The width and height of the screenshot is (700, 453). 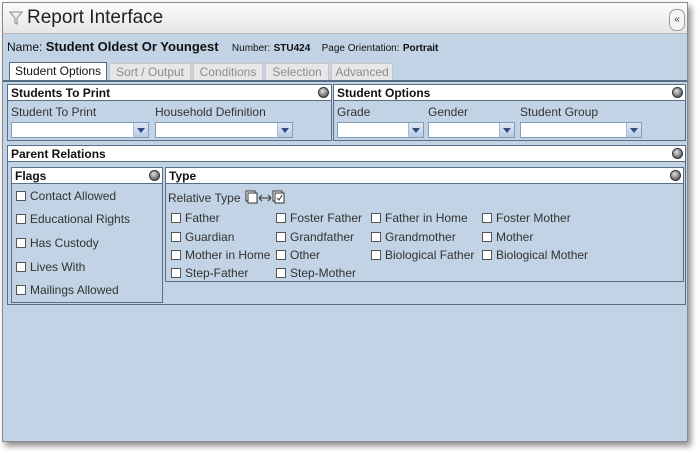 I want to click on flag-contact-allowed: Contact Allowed, so click(x=66, y=196).